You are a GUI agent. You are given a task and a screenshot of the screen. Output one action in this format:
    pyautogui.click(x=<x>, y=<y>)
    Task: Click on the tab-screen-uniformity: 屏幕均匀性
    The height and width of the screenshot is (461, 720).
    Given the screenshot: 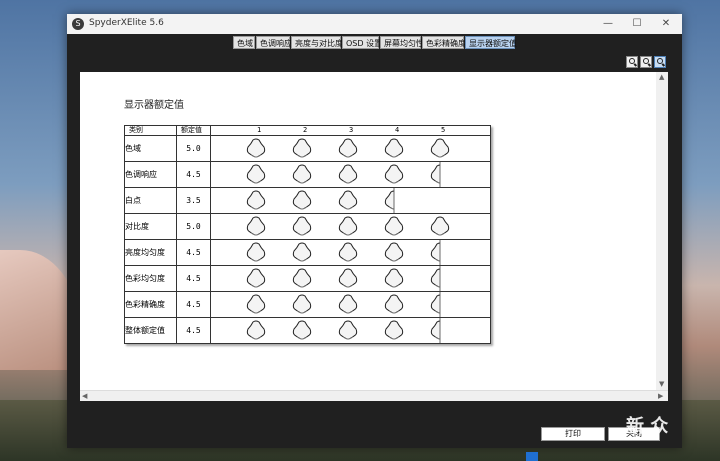 What is the action you would take?
    pyautogui.click(x=402, y=42)
    